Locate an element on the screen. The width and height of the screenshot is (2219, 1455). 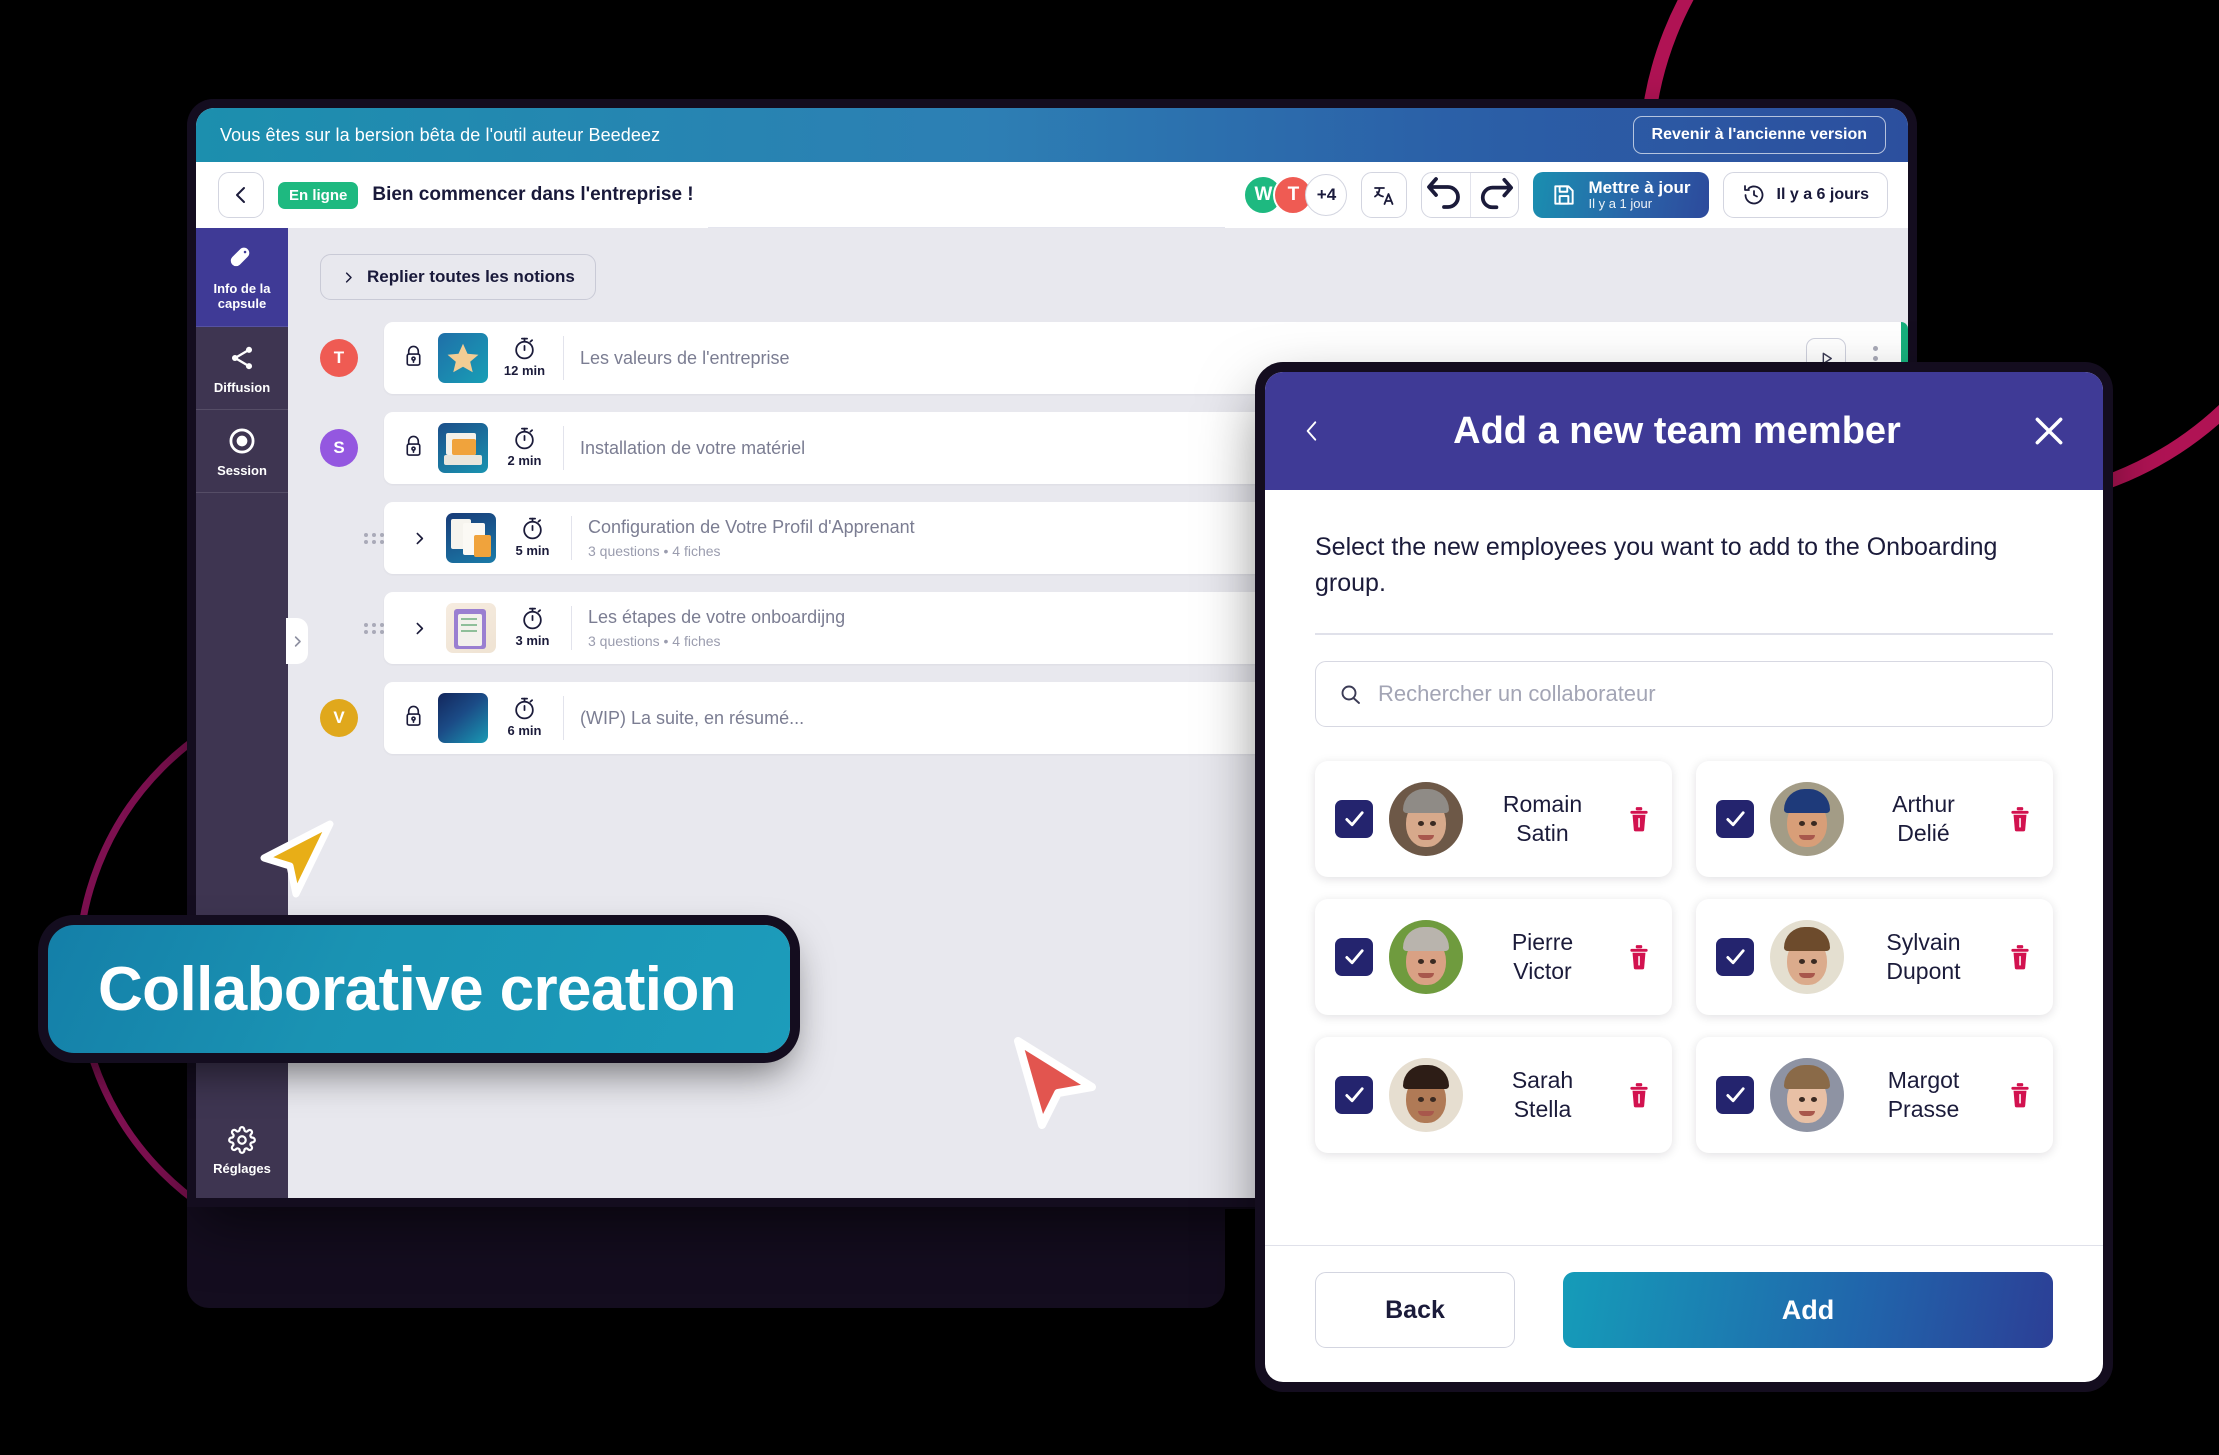
modal-footer: Back Add is located at coordinates (1684, 1313).